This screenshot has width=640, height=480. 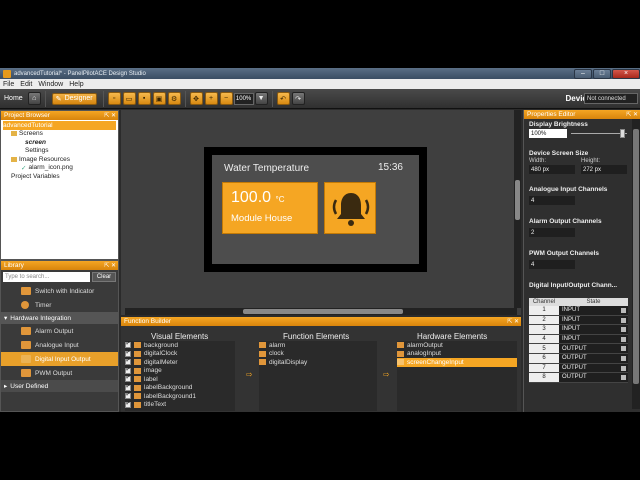 I want to click on canvas-horizontal-scrollbar, so click(x=321, y=311).